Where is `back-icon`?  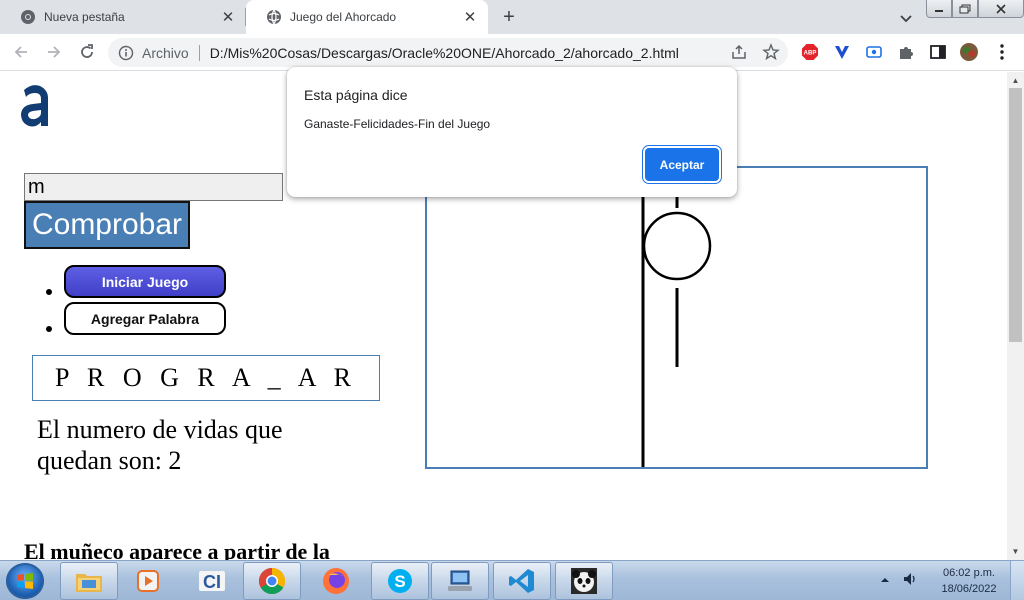
back-icon is located at coordinates (21, 52).